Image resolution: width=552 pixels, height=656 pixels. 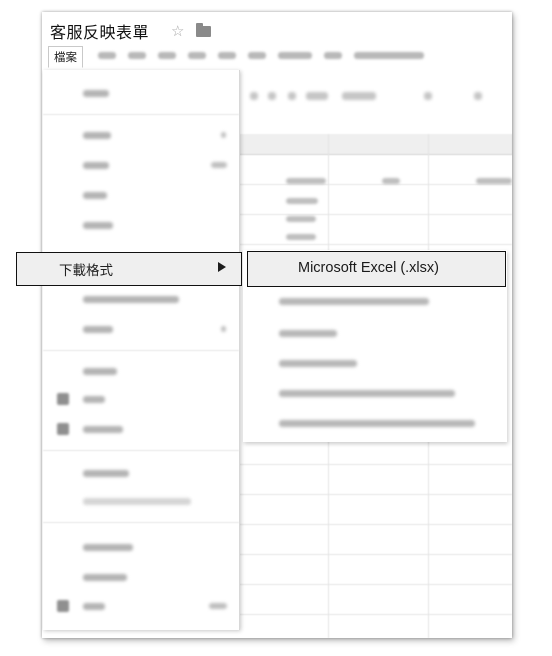 What do you see at coordinates (295, 55) in the screenshot?
I see `menu-item-addons` at bounding box center [295, 55].